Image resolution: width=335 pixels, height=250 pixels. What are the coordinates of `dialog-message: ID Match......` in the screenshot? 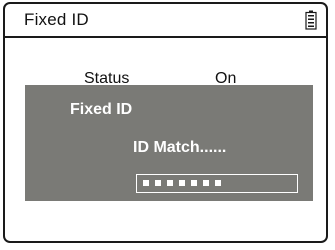 It's located at (180, 147).